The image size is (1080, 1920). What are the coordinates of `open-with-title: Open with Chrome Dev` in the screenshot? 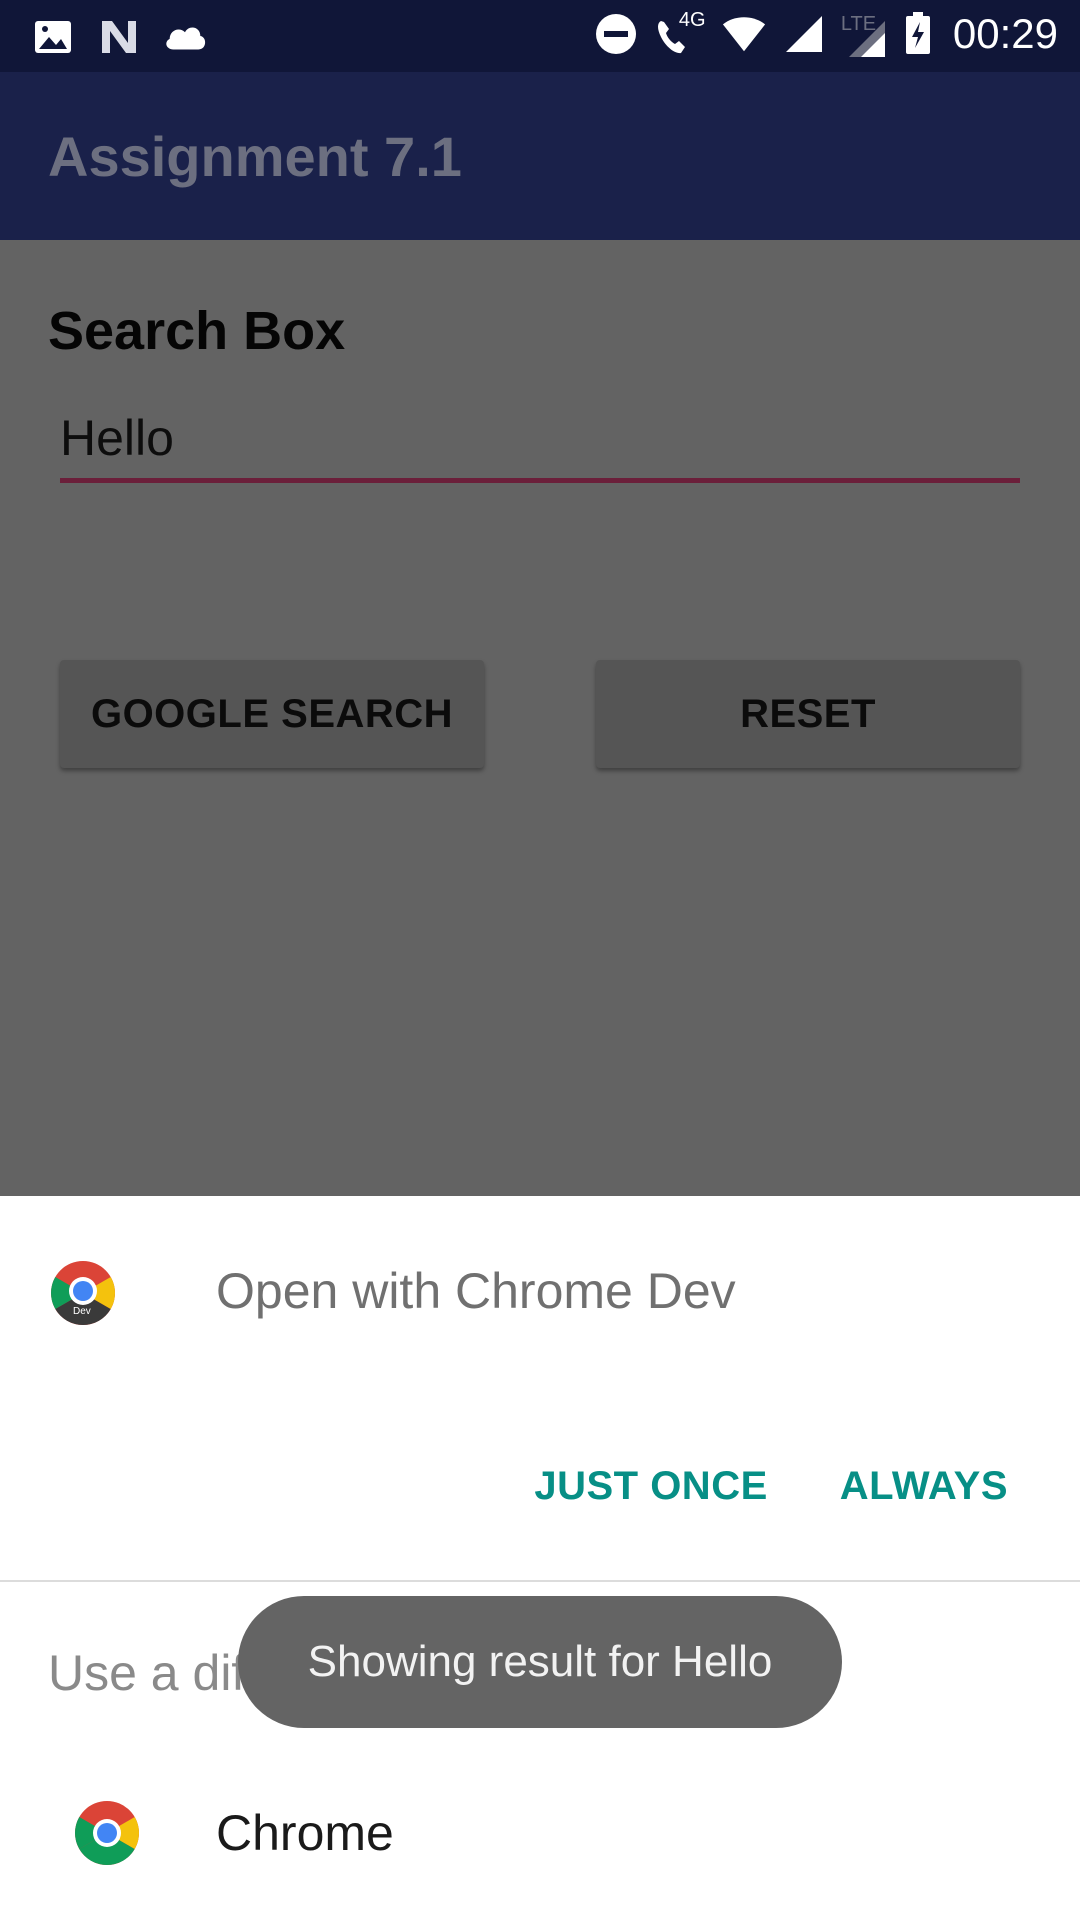 It's located at (476, 1291).